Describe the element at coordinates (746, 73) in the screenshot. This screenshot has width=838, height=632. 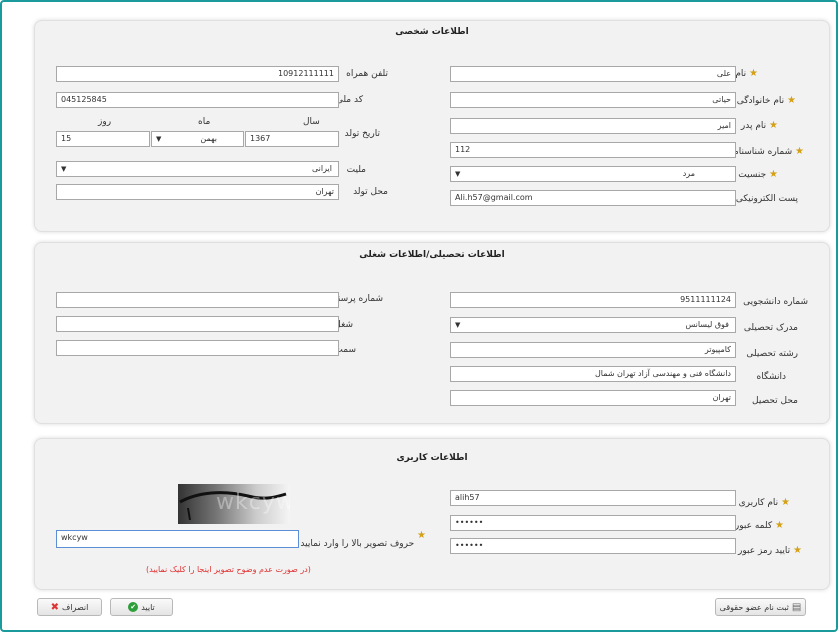
I see `first-name-label: ★ نام` at that location.